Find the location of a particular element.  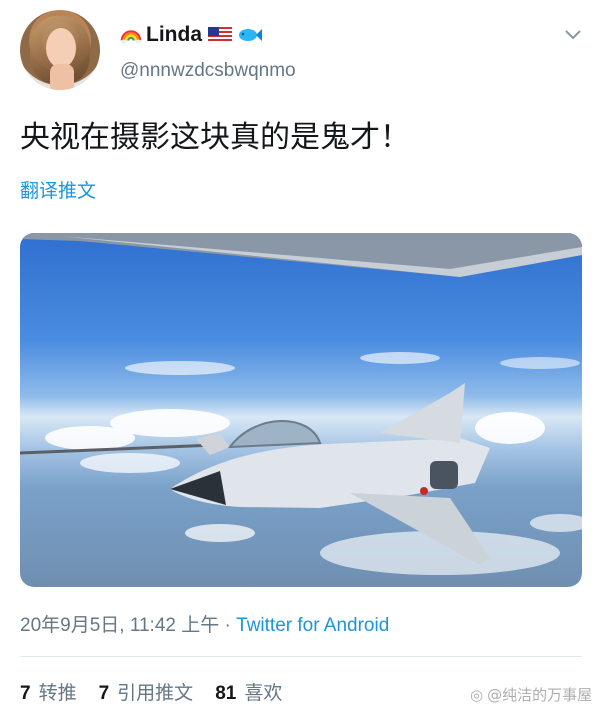

quote-tweets-stat: 7 引用推文 is located at coordinates (146, 691).